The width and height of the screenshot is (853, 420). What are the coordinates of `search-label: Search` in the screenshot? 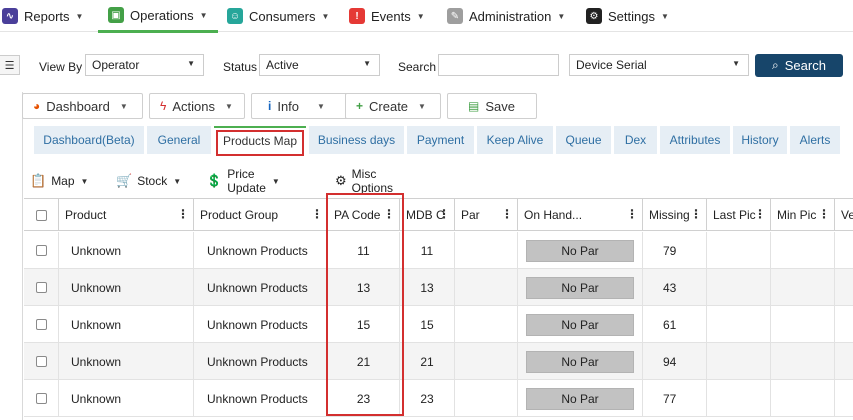 It's located at (417, 67).